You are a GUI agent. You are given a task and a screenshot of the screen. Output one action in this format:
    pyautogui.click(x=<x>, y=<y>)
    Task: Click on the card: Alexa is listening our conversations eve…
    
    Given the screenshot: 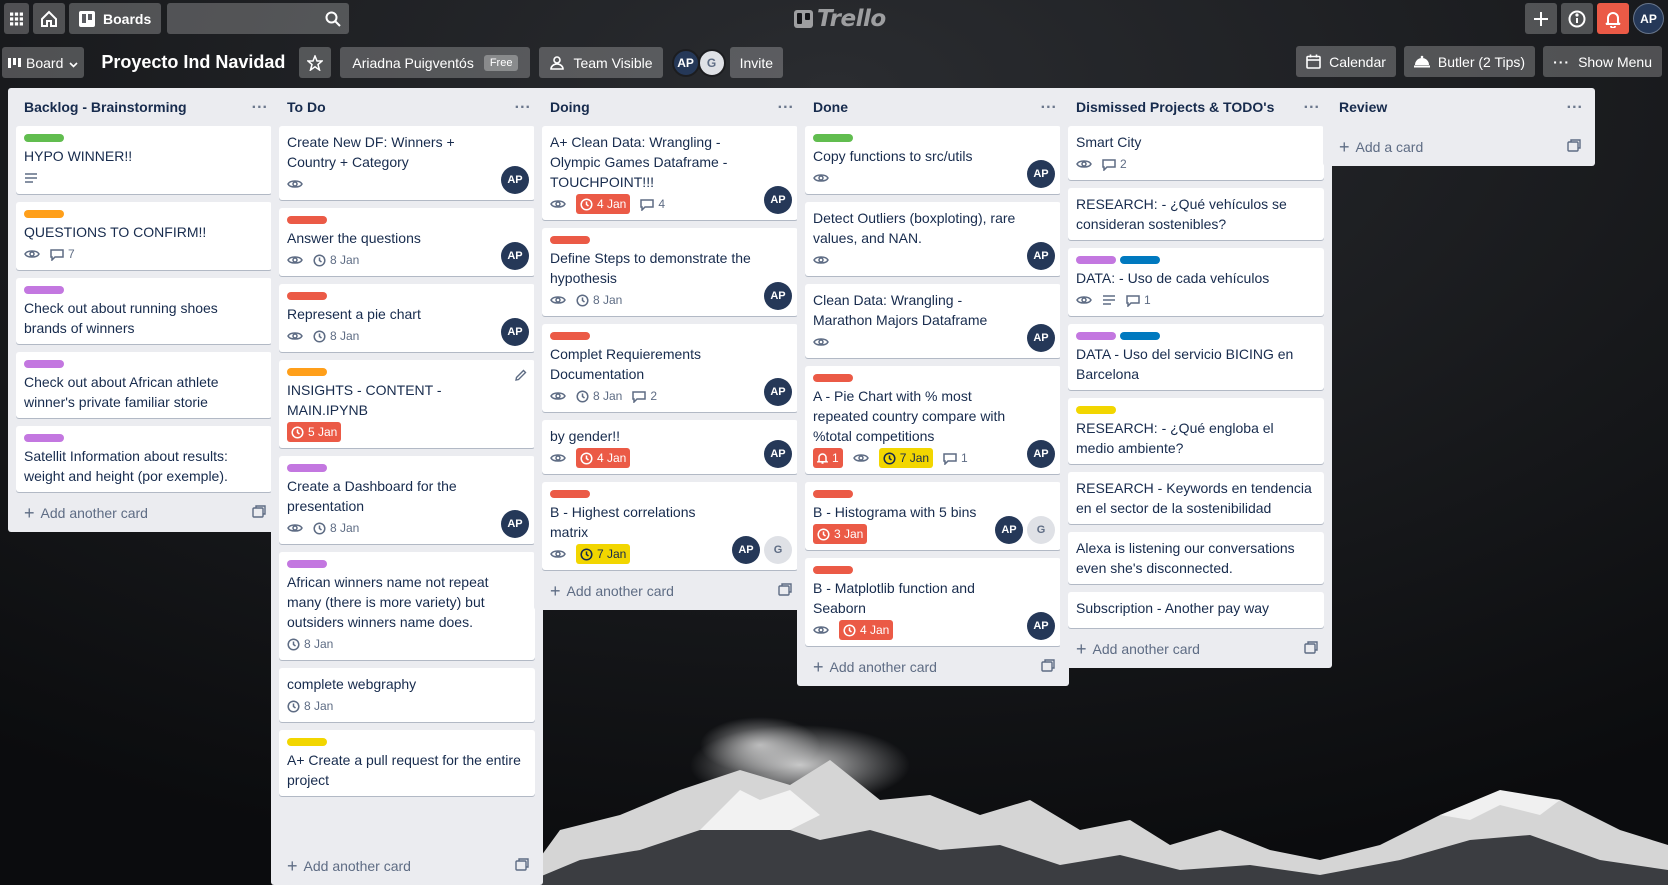 What is the action you would take?
    pyautogui.click(x=1196, y=558)
    